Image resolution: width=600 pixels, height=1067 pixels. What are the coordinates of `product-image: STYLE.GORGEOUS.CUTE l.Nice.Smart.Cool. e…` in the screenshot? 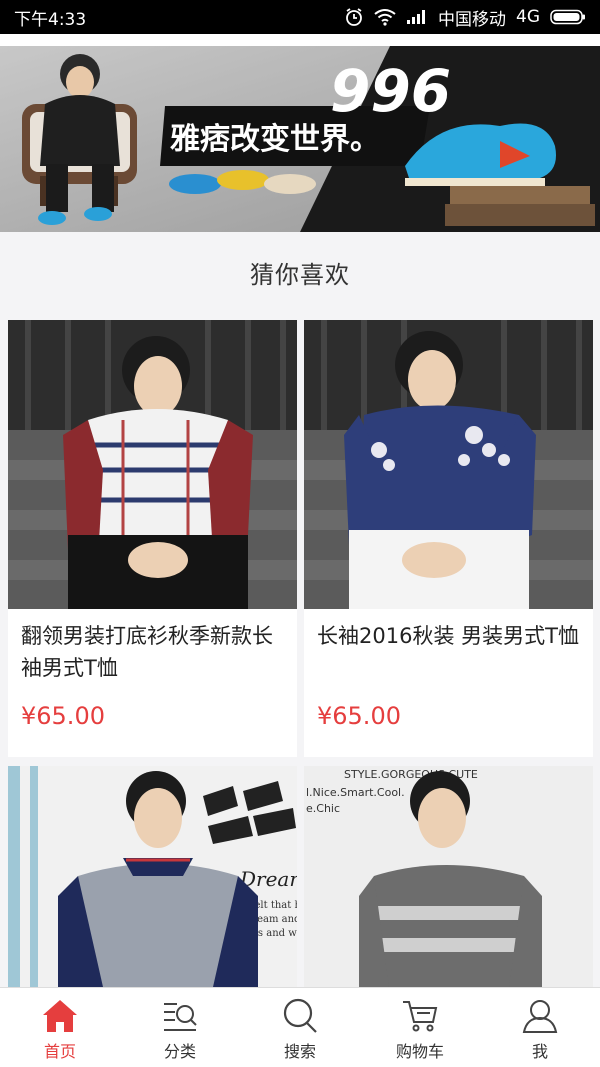 It's located at (448, 876).